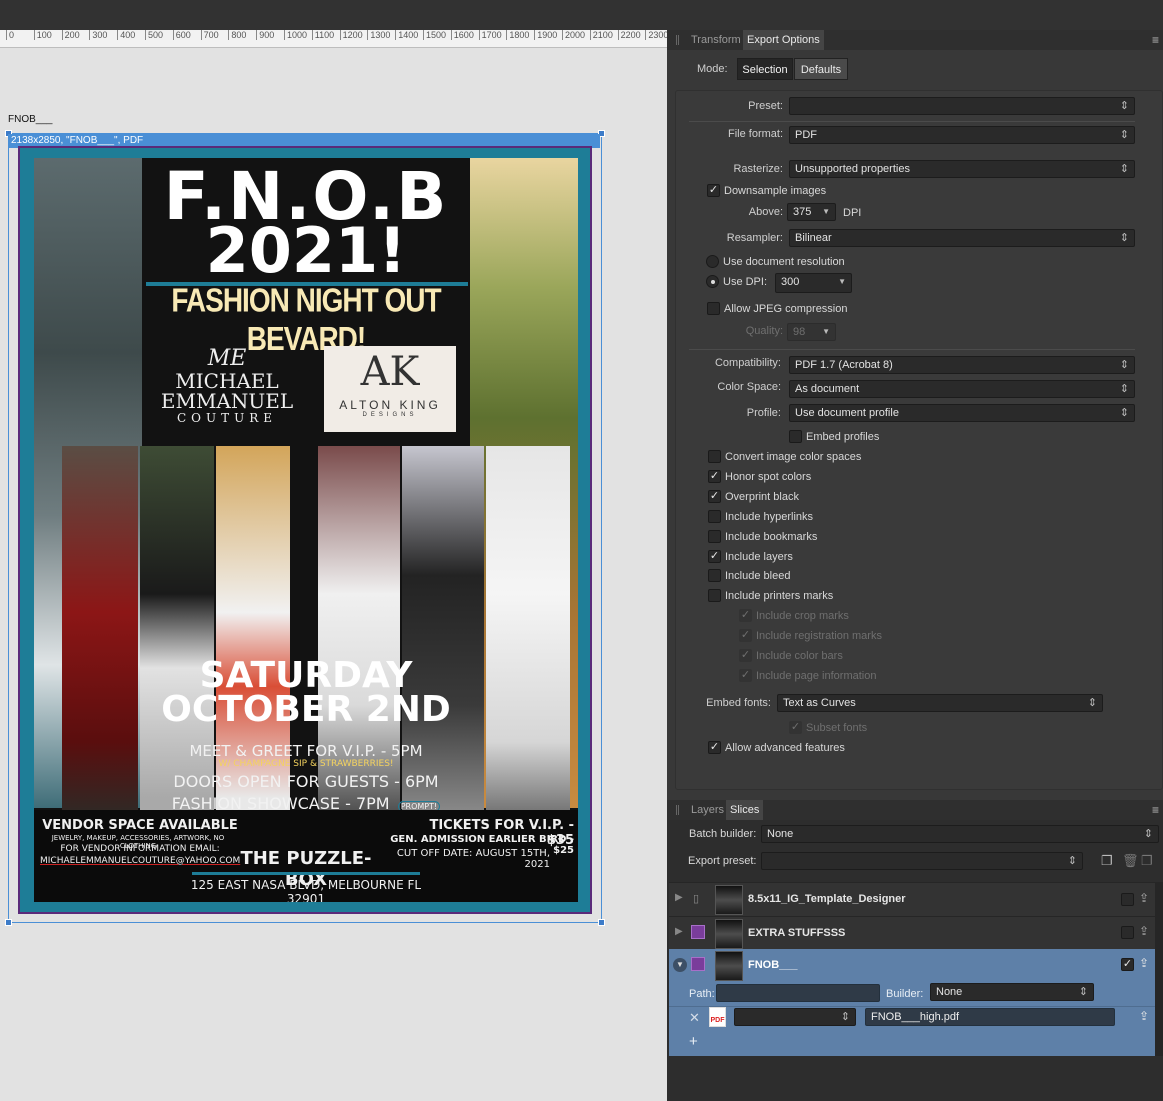 This screenshot has width=1163, height=1101. I want to click on venue-divider, so click(306, 873).